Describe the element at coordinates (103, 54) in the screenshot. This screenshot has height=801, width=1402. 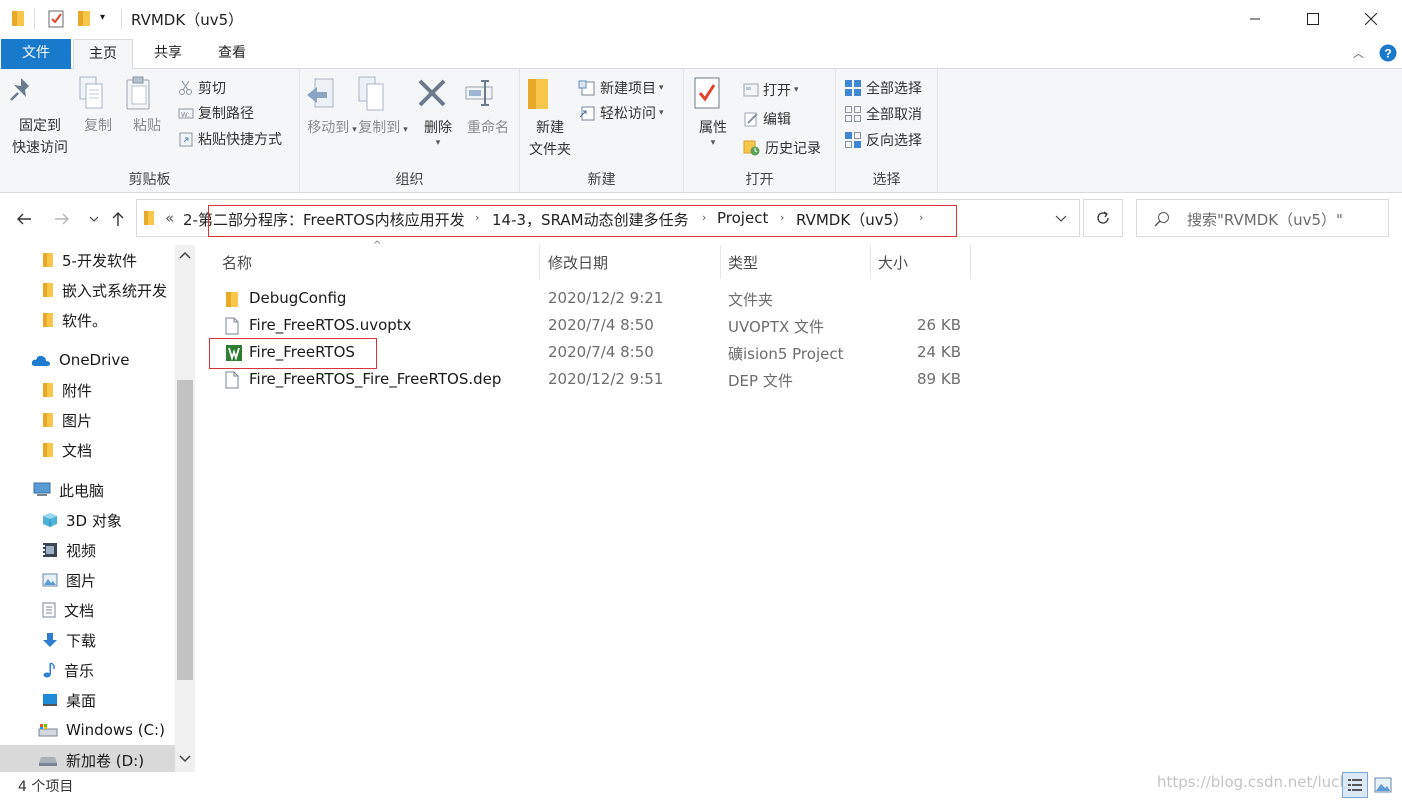
I see `tab-home: 主页` at that location.